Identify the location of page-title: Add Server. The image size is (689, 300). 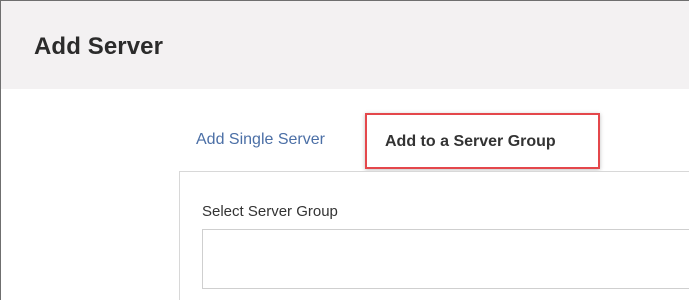
(99, 46).